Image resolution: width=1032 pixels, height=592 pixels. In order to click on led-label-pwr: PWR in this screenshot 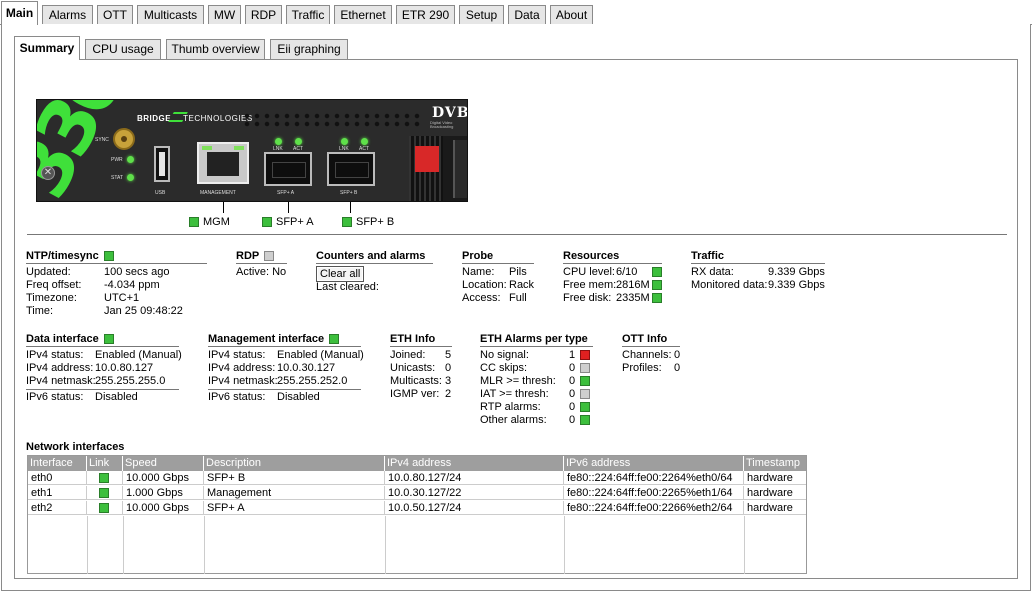, I will do `click(117, 160)`.